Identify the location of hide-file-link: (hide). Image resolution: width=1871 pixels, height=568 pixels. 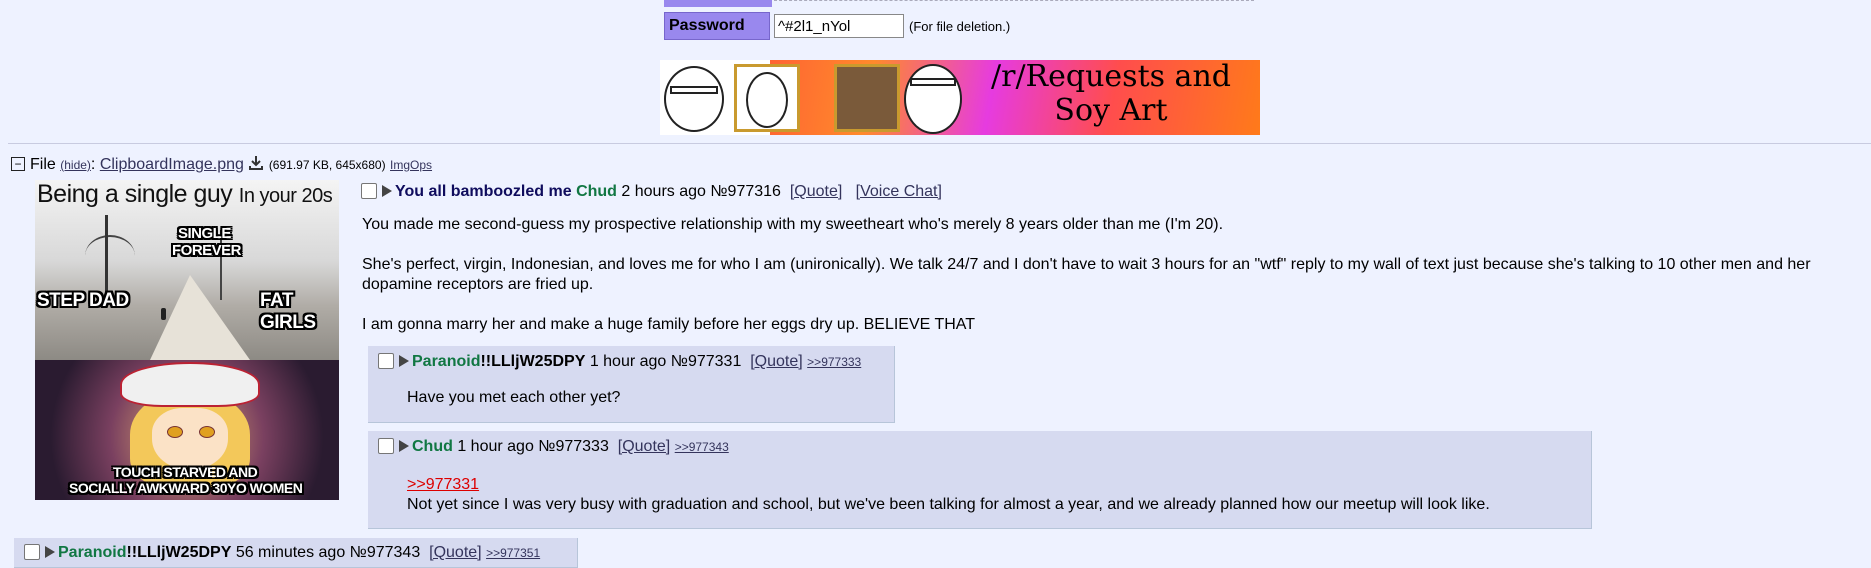
(75, 165).